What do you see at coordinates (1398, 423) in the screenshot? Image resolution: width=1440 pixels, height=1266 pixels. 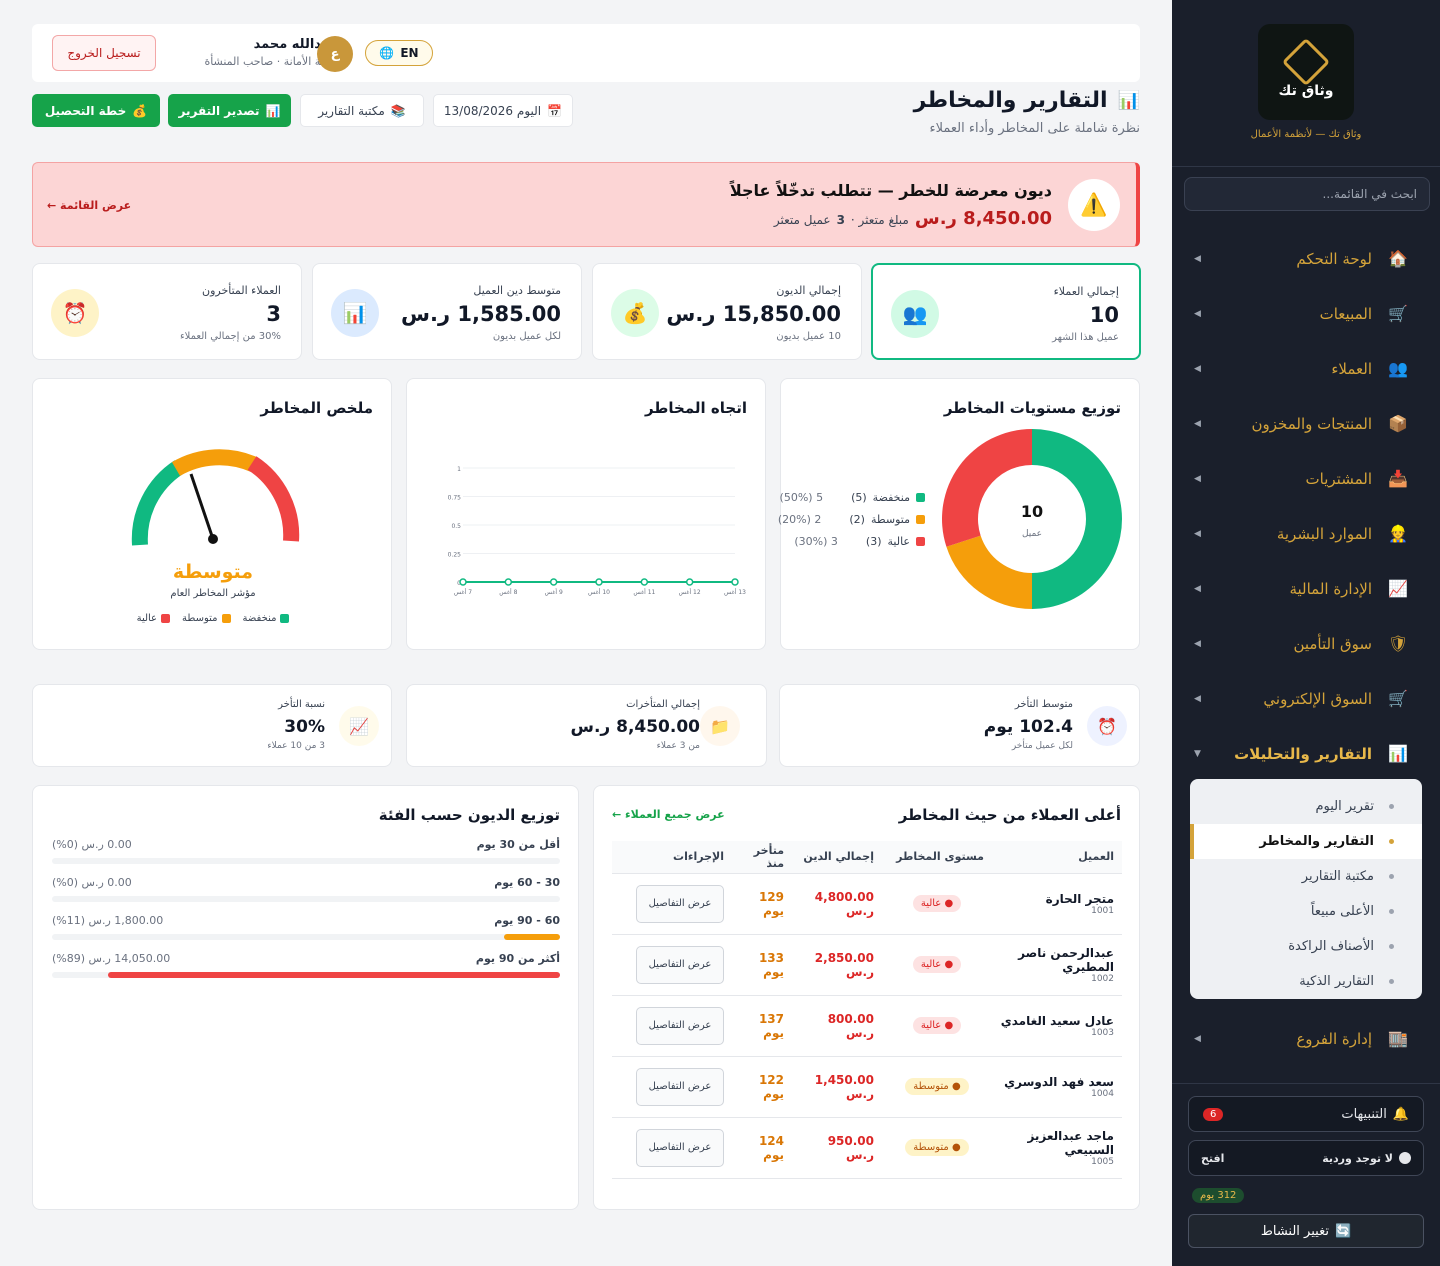 I see `box-icon: 📦` at bounding box center [1398, 423].